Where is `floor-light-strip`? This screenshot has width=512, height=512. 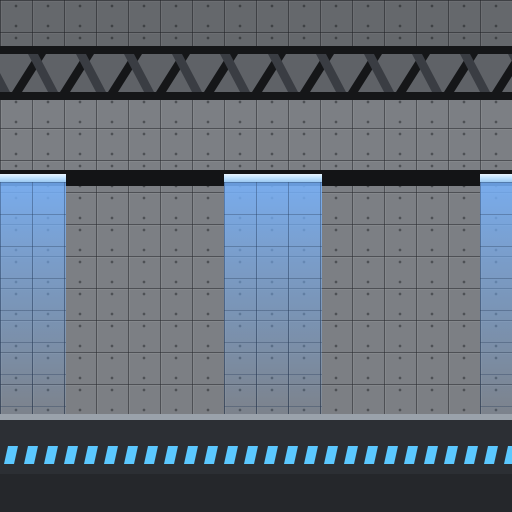
floor-light-strip is located at coordinates (258, 455).